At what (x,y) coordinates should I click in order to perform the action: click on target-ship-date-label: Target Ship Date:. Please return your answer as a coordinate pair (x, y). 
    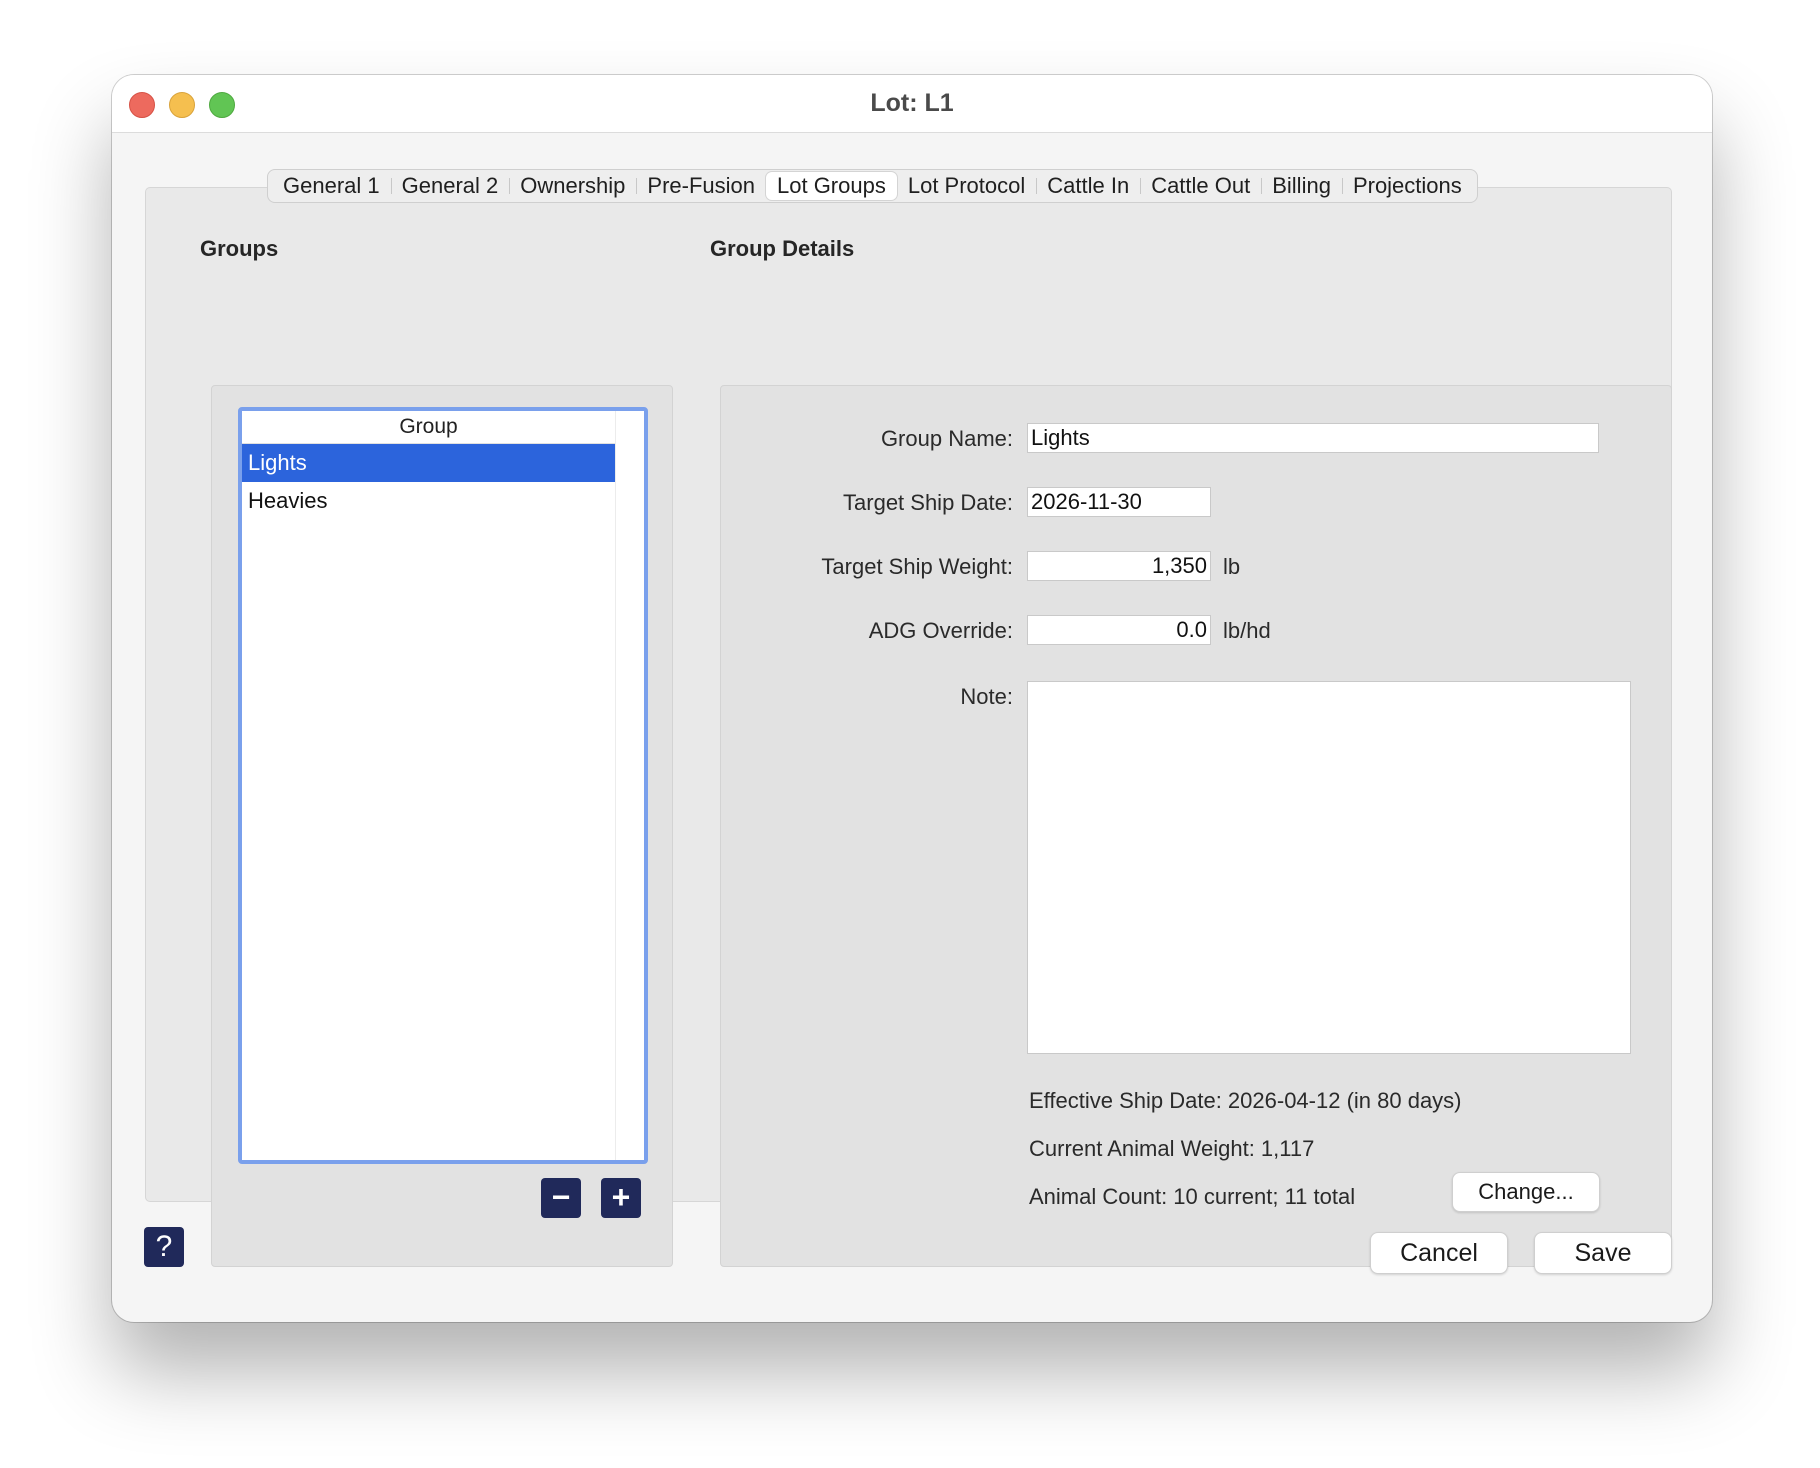
    Looking at the image, I should click on (928, 502).